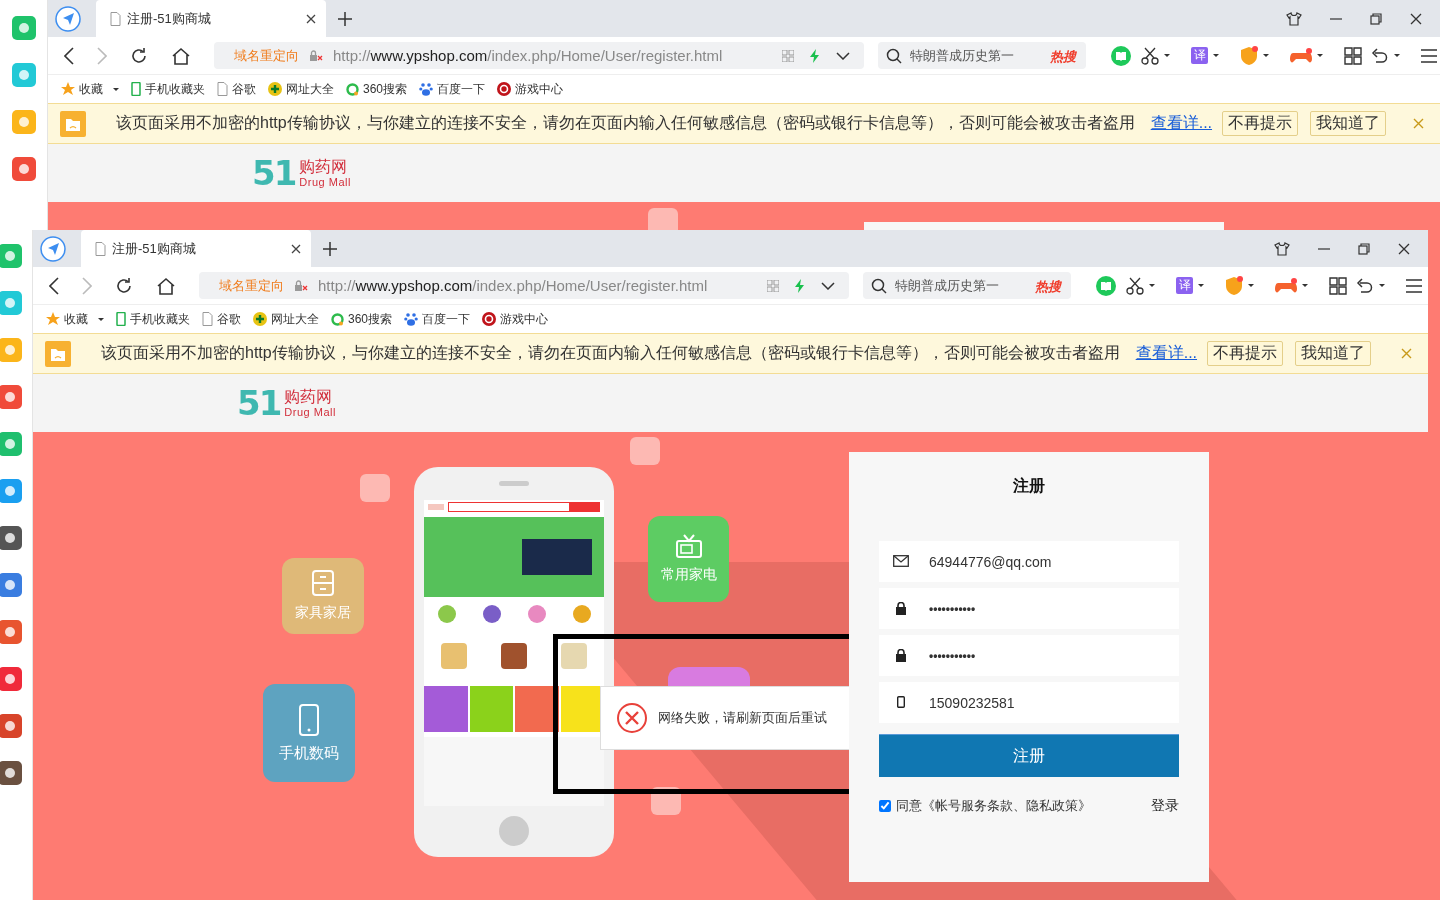  I want to click on game-logo-icon, so click(504, 89).